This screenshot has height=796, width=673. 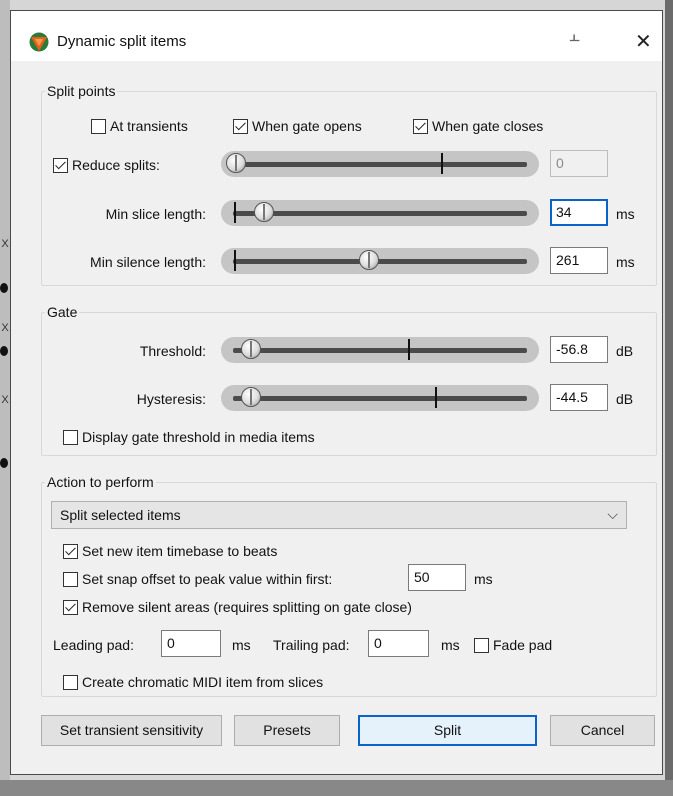 I want to click on when-gate-opens-checkbox: When gate opens, so click(x=297, y=126).